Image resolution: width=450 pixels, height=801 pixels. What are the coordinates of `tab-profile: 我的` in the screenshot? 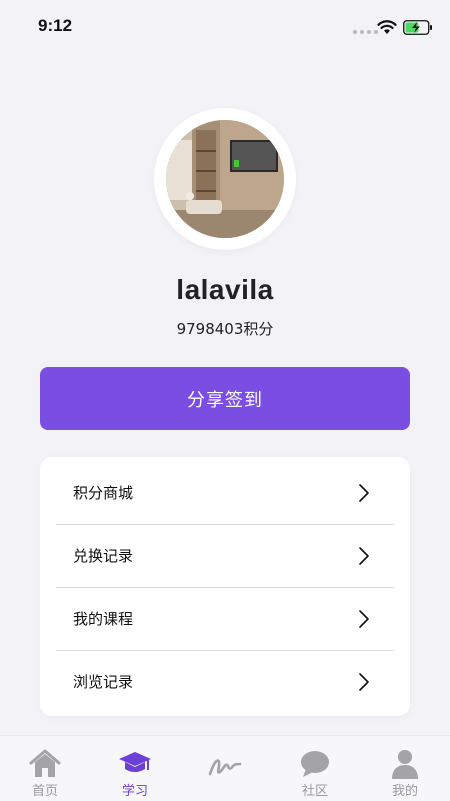 It's located at (405, 768).